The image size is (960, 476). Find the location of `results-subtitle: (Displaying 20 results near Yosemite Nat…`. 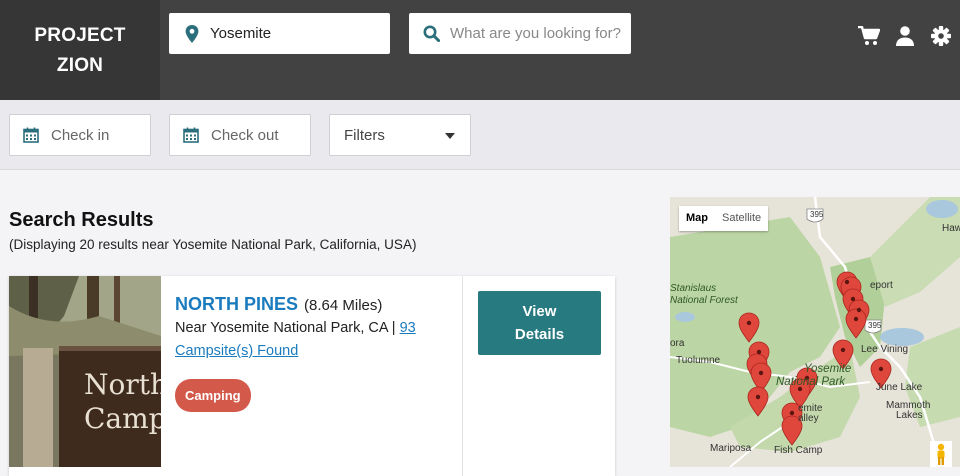

results-subtitle: (Displaying 20 results near Yosemite Nat… is located at coordinates (213, 244).